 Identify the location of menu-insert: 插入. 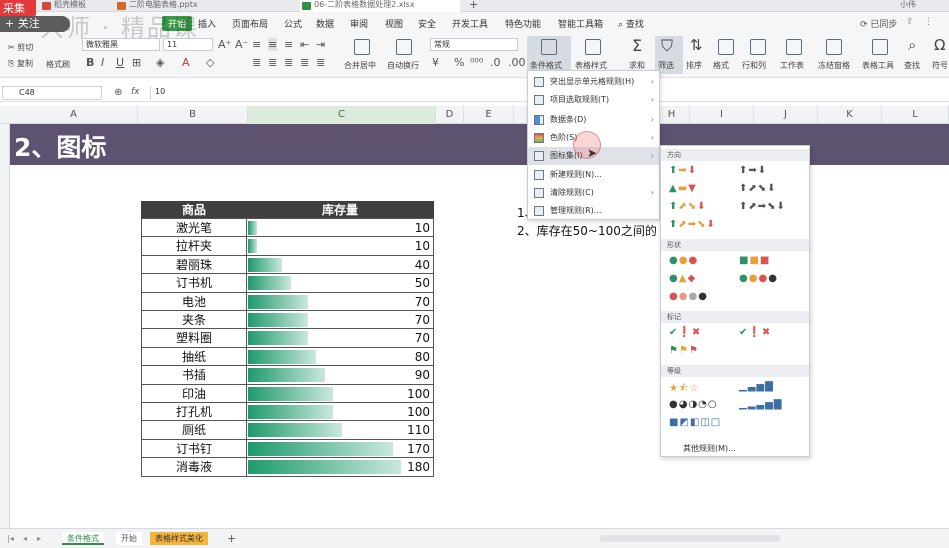
(207, 23).